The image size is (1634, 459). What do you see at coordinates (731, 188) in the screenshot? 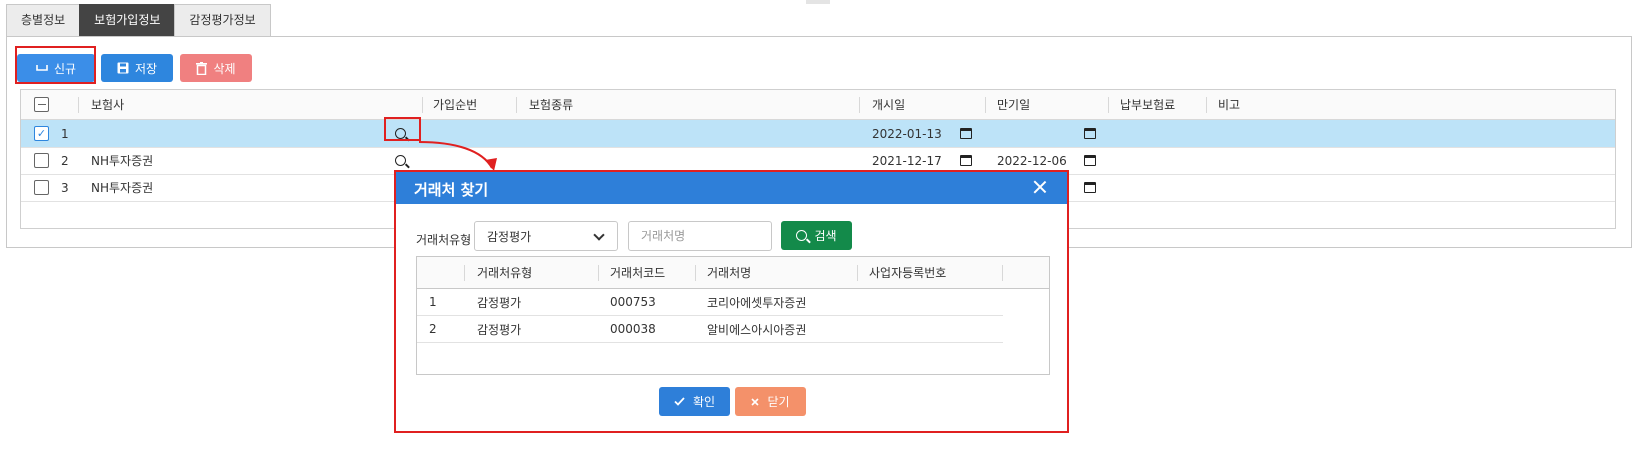
I see `dialog-header: 거래처 찾기` at bounding box center [731, 188].